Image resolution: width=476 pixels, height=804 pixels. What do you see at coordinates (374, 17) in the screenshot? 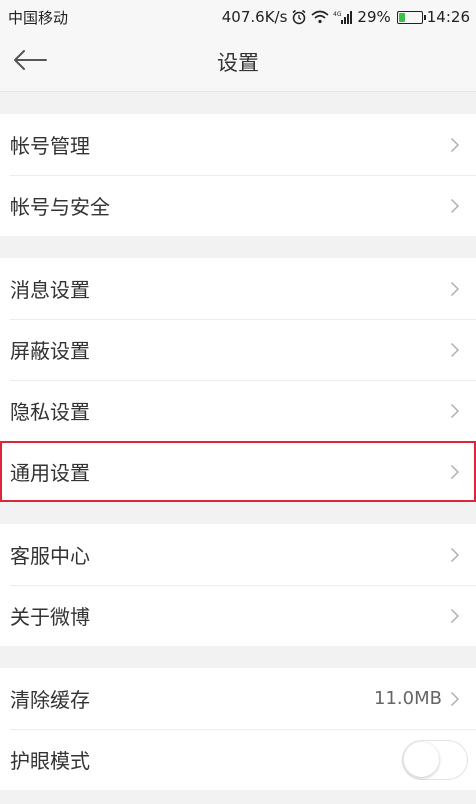
I see `battery-percent: 29%` at bounding box center [374, 17].